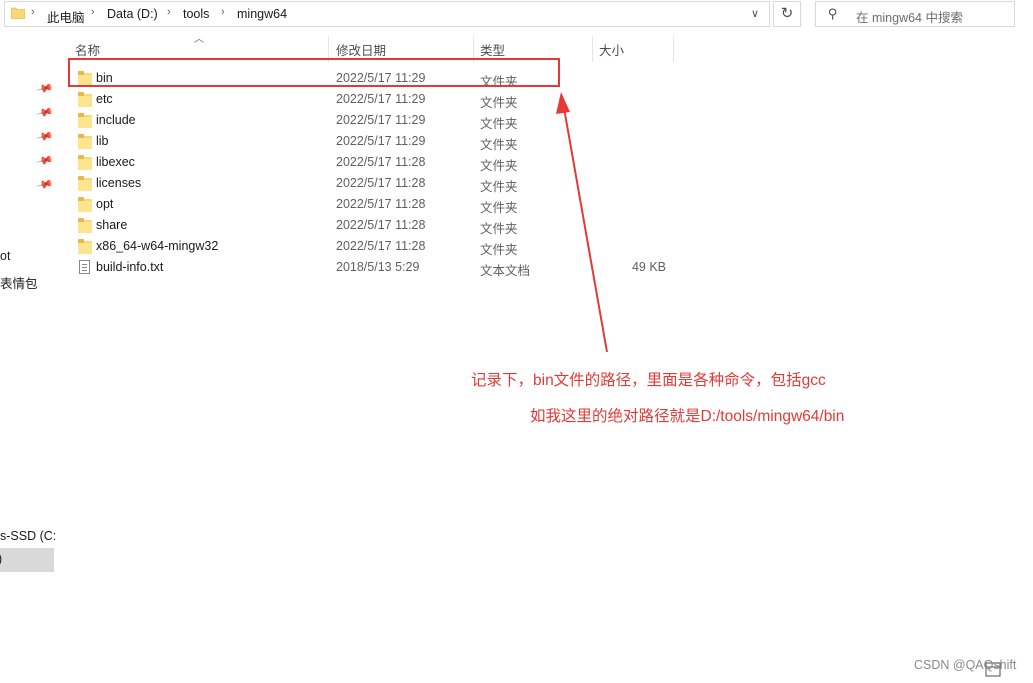 The image size is (1033, 683). What do you see at coordinates (582, 222) in the screenshot?
I see `annotation-arrow` at bounding box center [582, 222].